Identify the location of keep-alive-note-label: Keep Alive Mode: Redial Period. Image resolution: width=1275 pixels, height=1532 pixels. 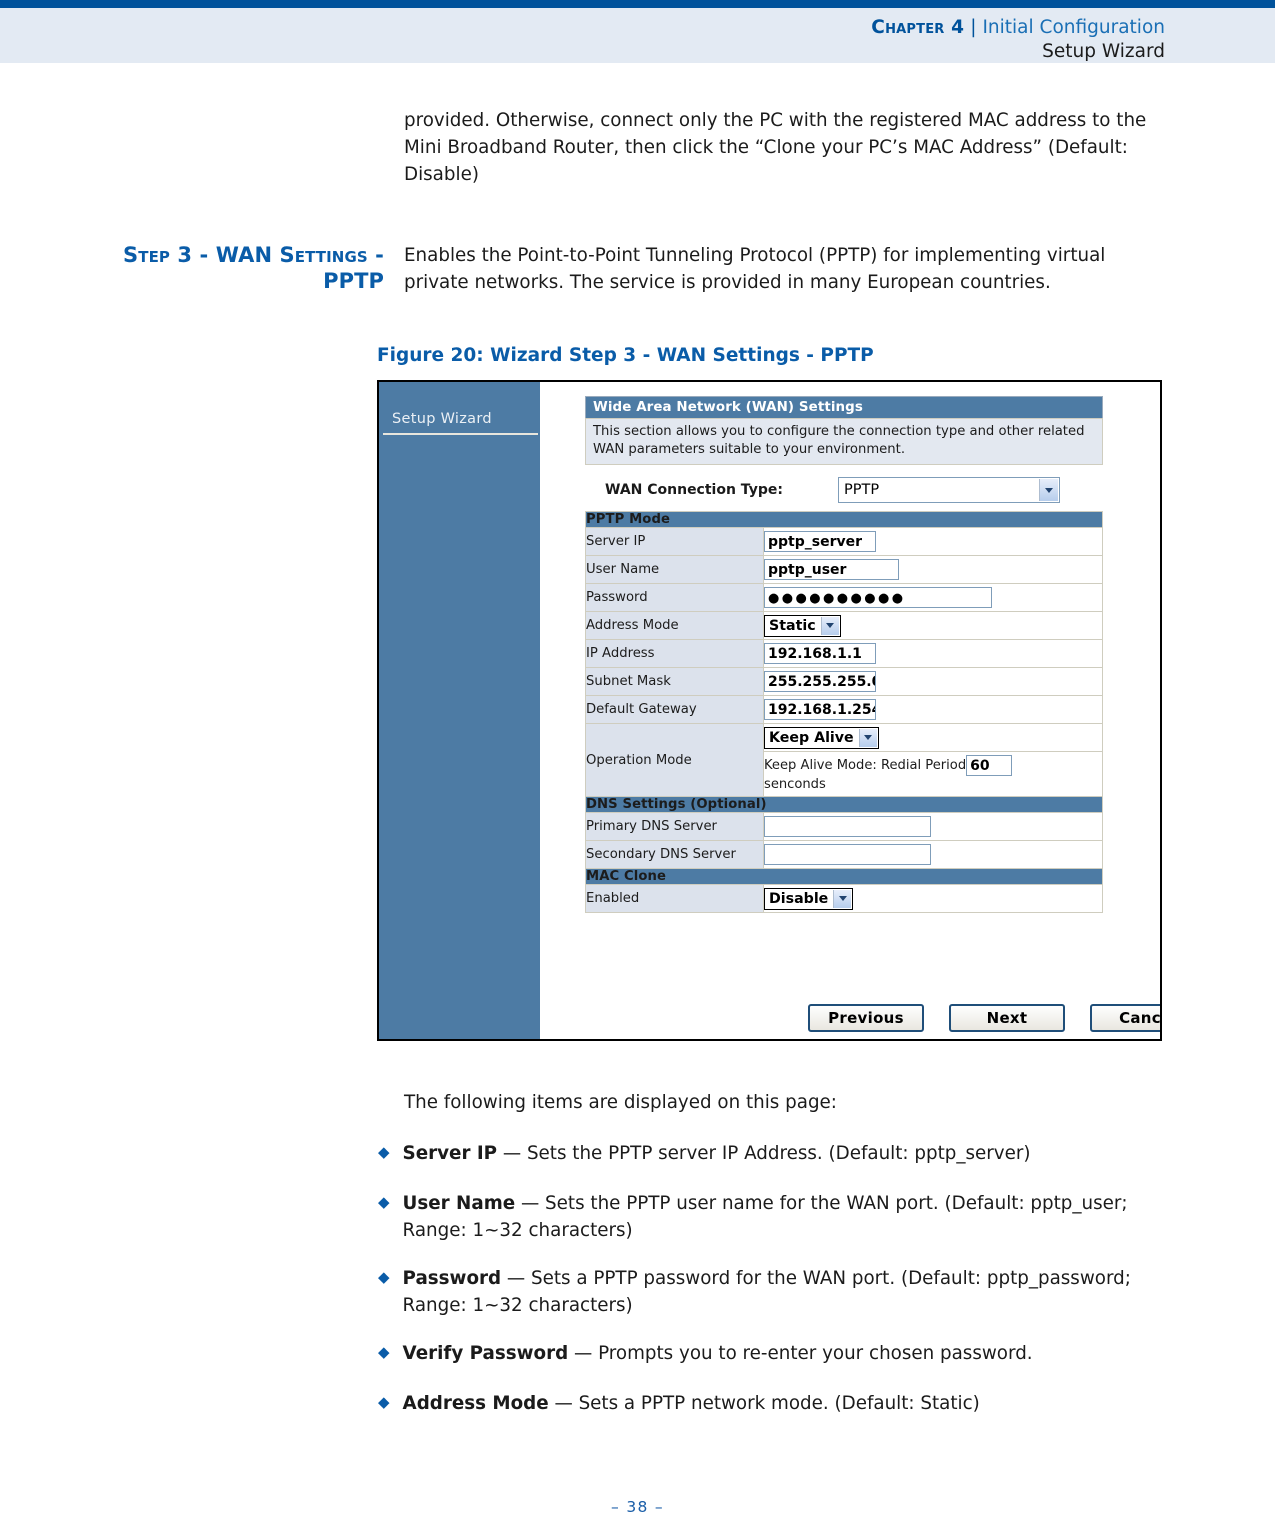
(865, 765).